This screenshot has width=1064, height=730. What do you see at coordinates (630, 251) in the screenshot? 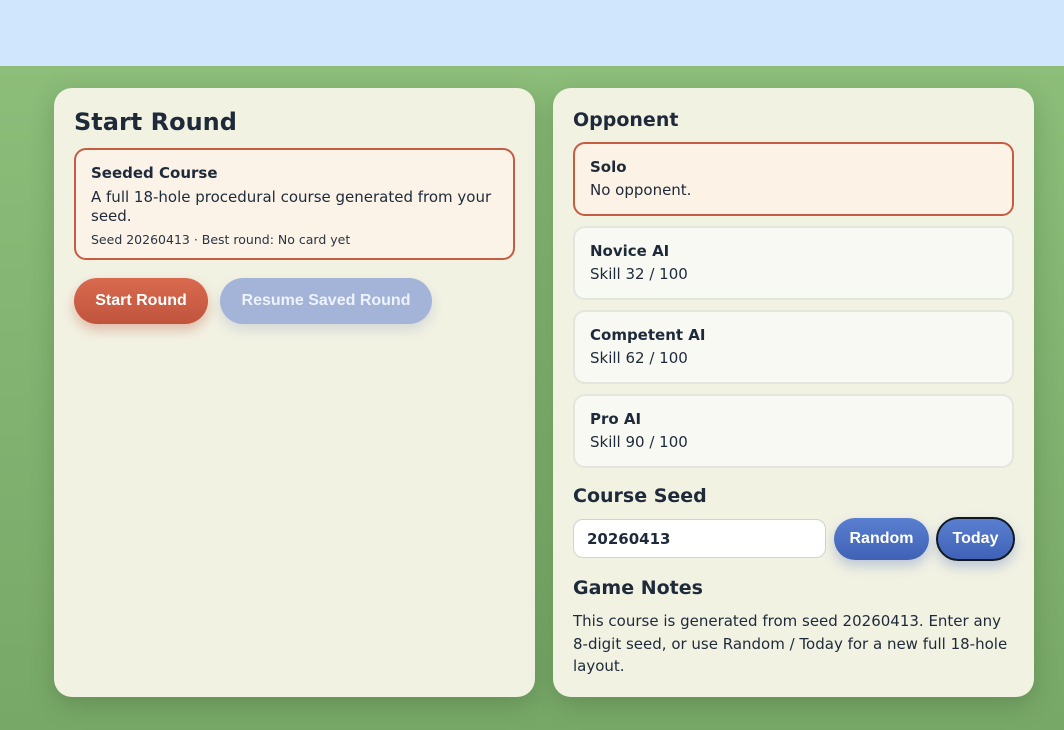
I see `opponent-name: Novice AI` at bounding box center [630, 251].